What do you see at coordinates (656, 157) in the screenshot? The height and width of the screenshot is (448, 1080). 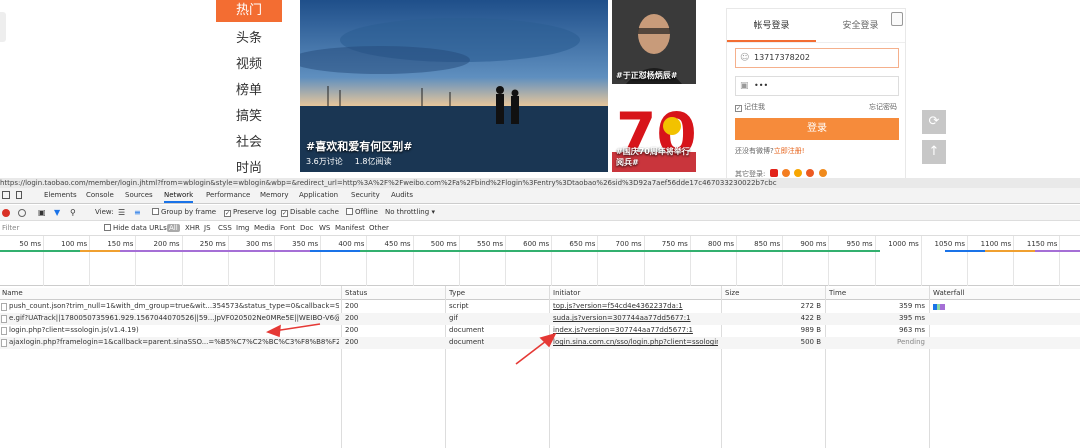 I see `thumb-caption-2: #国庆70周年将举行阅兵#` at bounding box center [656, 157].